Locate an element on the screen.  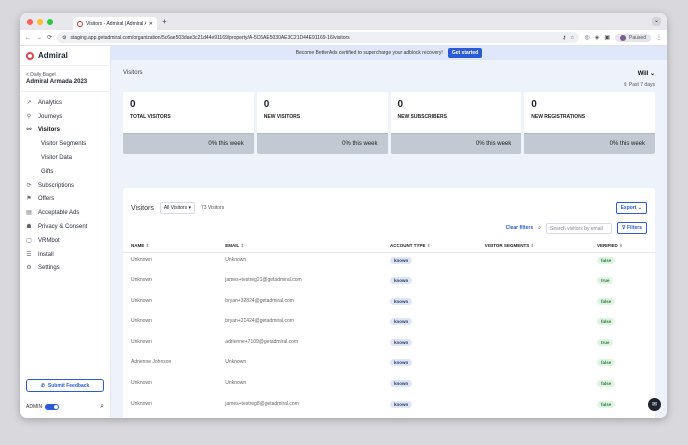
zoom-window-button is located at coordinates (50, 21).